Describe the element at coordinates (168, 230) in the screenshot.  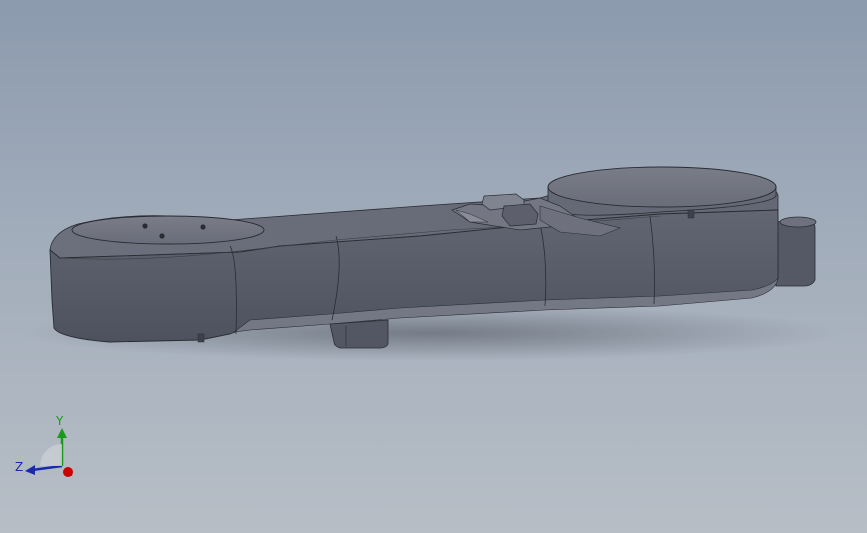
I see `left-cap` at that location.